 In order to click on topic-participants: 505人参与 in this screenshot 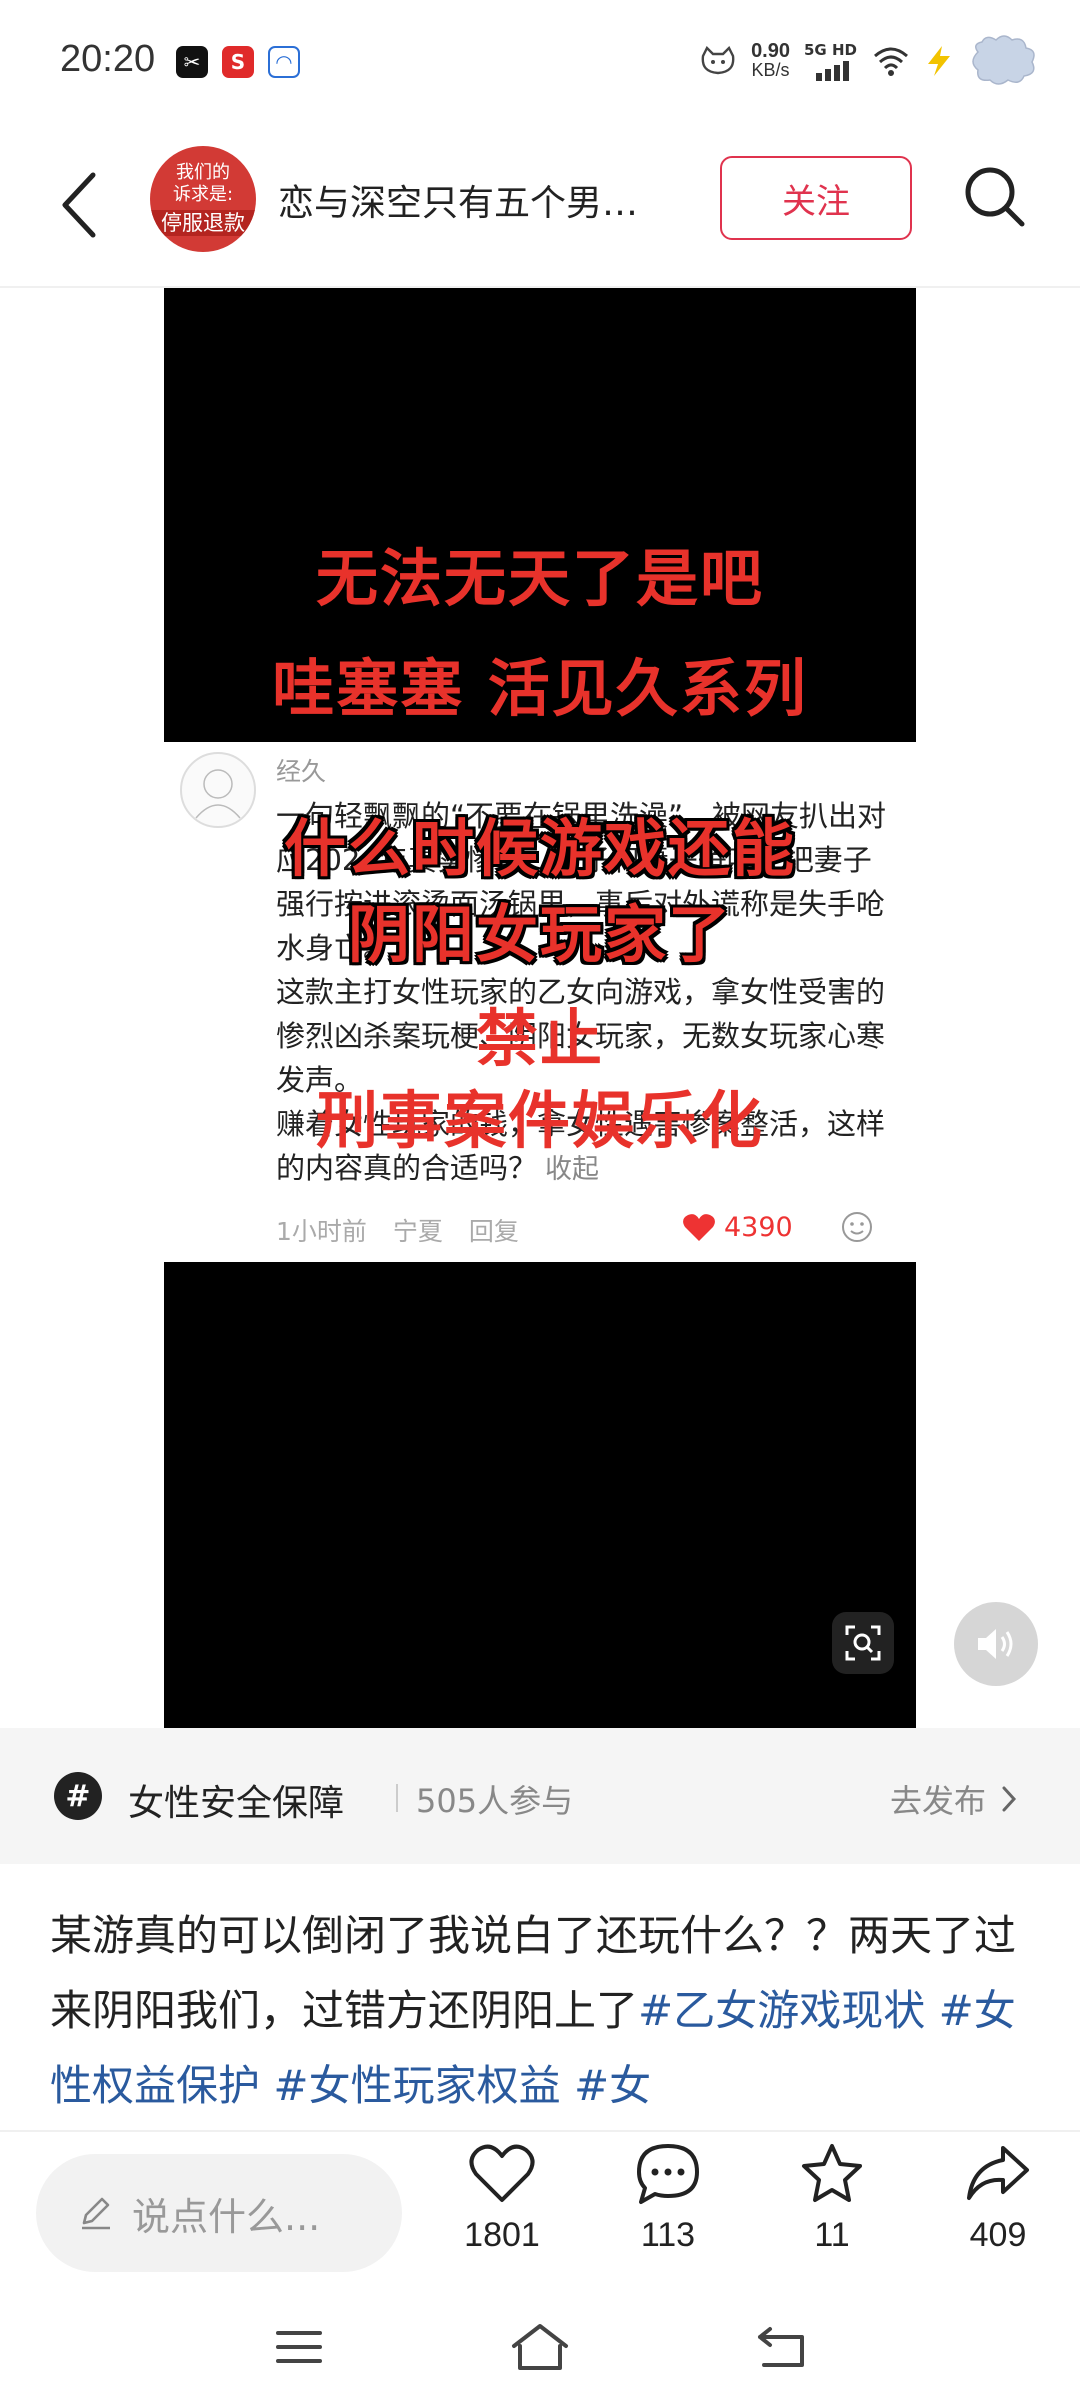, I will do `click(495, 1801)`.